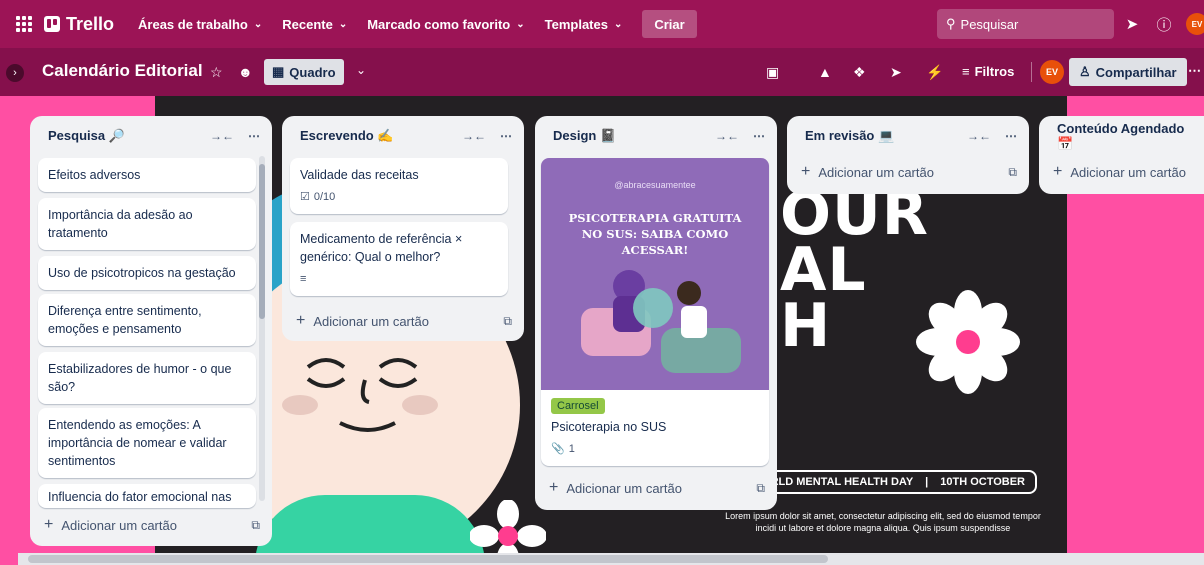  What do you see at coordinates (669, 24) in the screenshot?
I see `create-button: Criar` at bounding box center [669, 24].